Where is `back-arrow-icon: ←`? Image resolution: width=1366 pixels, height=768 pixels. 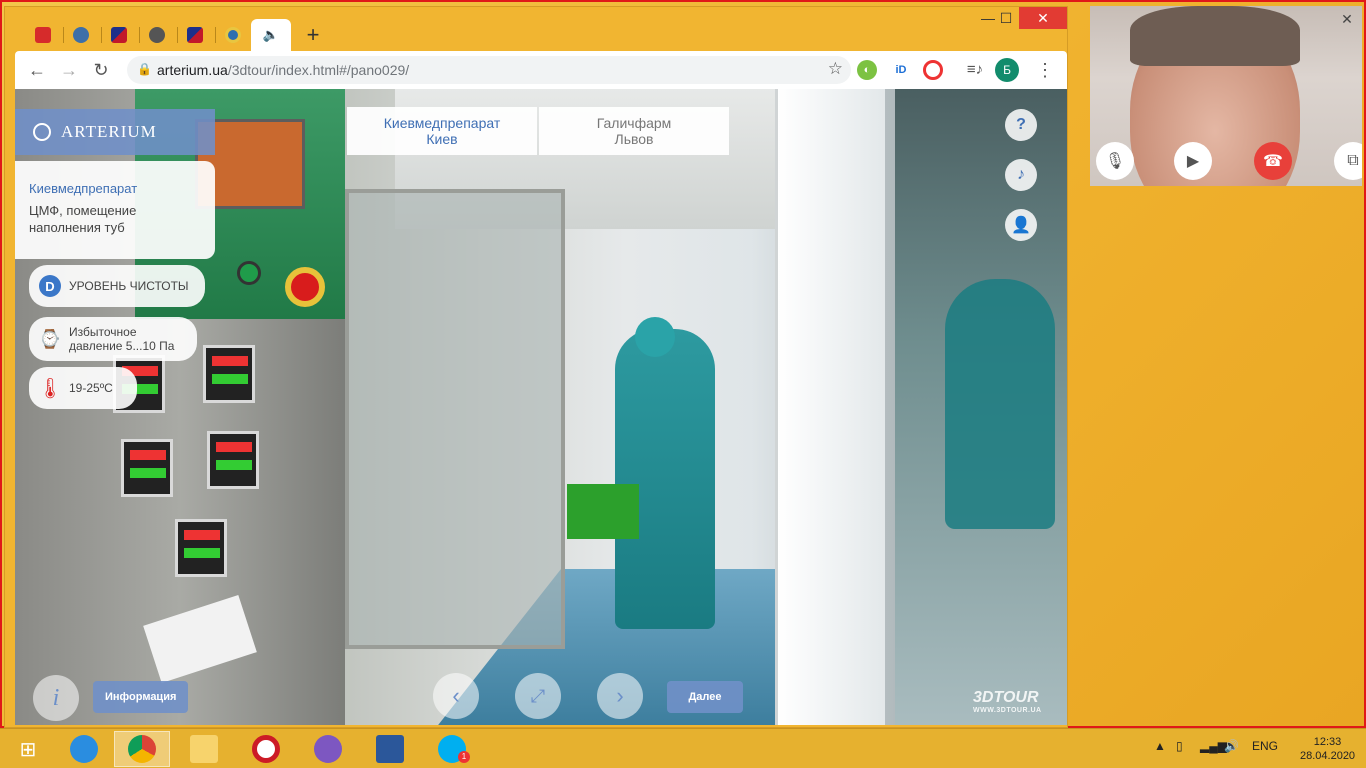 back-arrow-icon: ← is located at coordinates (37, 70).